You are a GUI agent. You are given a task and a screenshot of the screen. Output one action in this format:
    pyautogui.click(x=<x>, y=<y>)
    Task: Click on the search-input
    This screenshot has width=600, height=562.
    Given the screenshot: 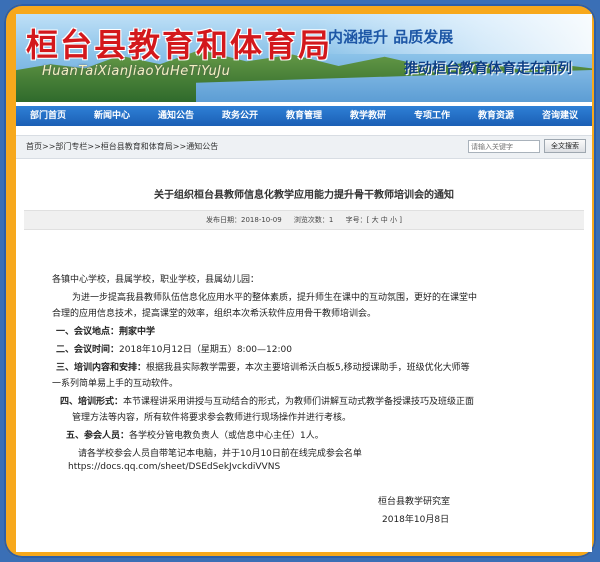 What is the action you would take?
    pyautogui.click(x=504, y=146)
    